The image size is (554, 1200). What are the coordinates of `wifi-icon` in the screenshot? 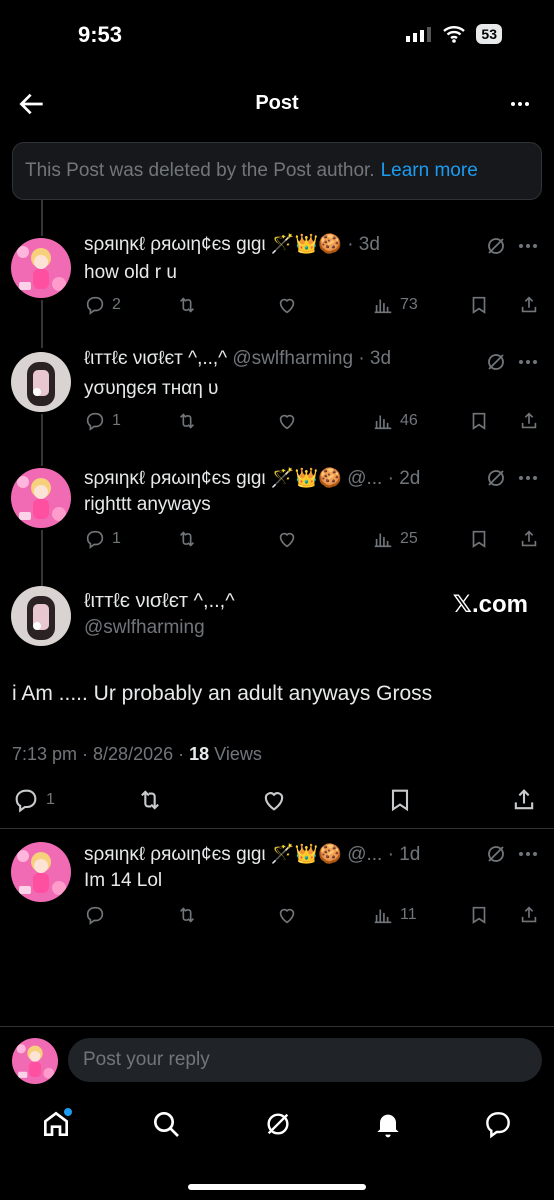 It's located at (454, 34).